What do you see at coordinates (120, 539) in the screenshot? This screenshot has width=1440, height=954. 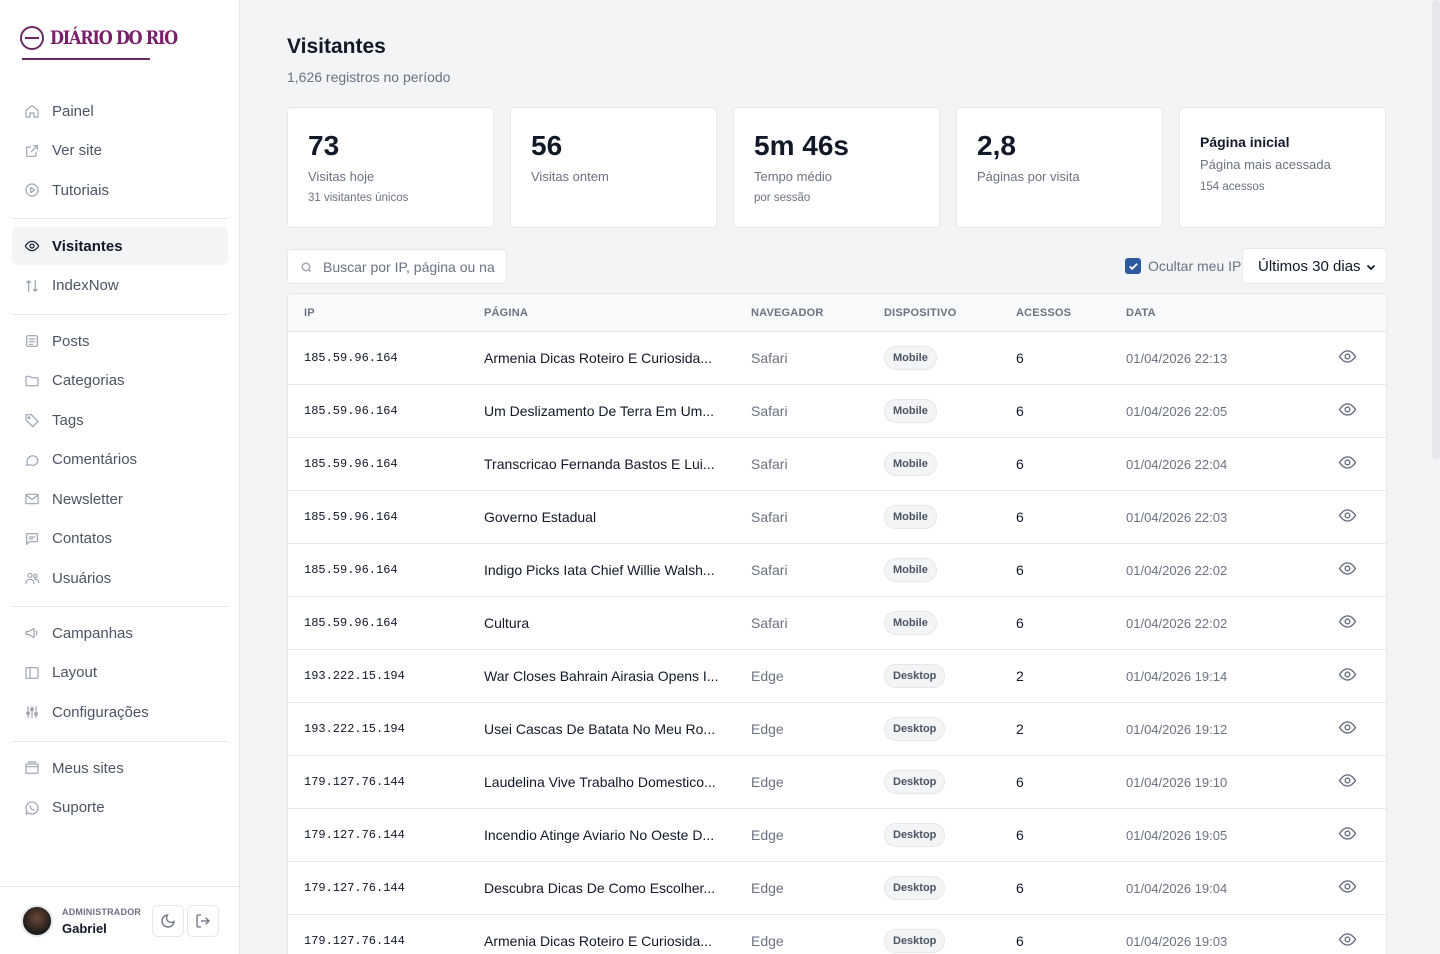 I see `sidebar-item-contatos: Contatos` at bounding box center [120, 539].